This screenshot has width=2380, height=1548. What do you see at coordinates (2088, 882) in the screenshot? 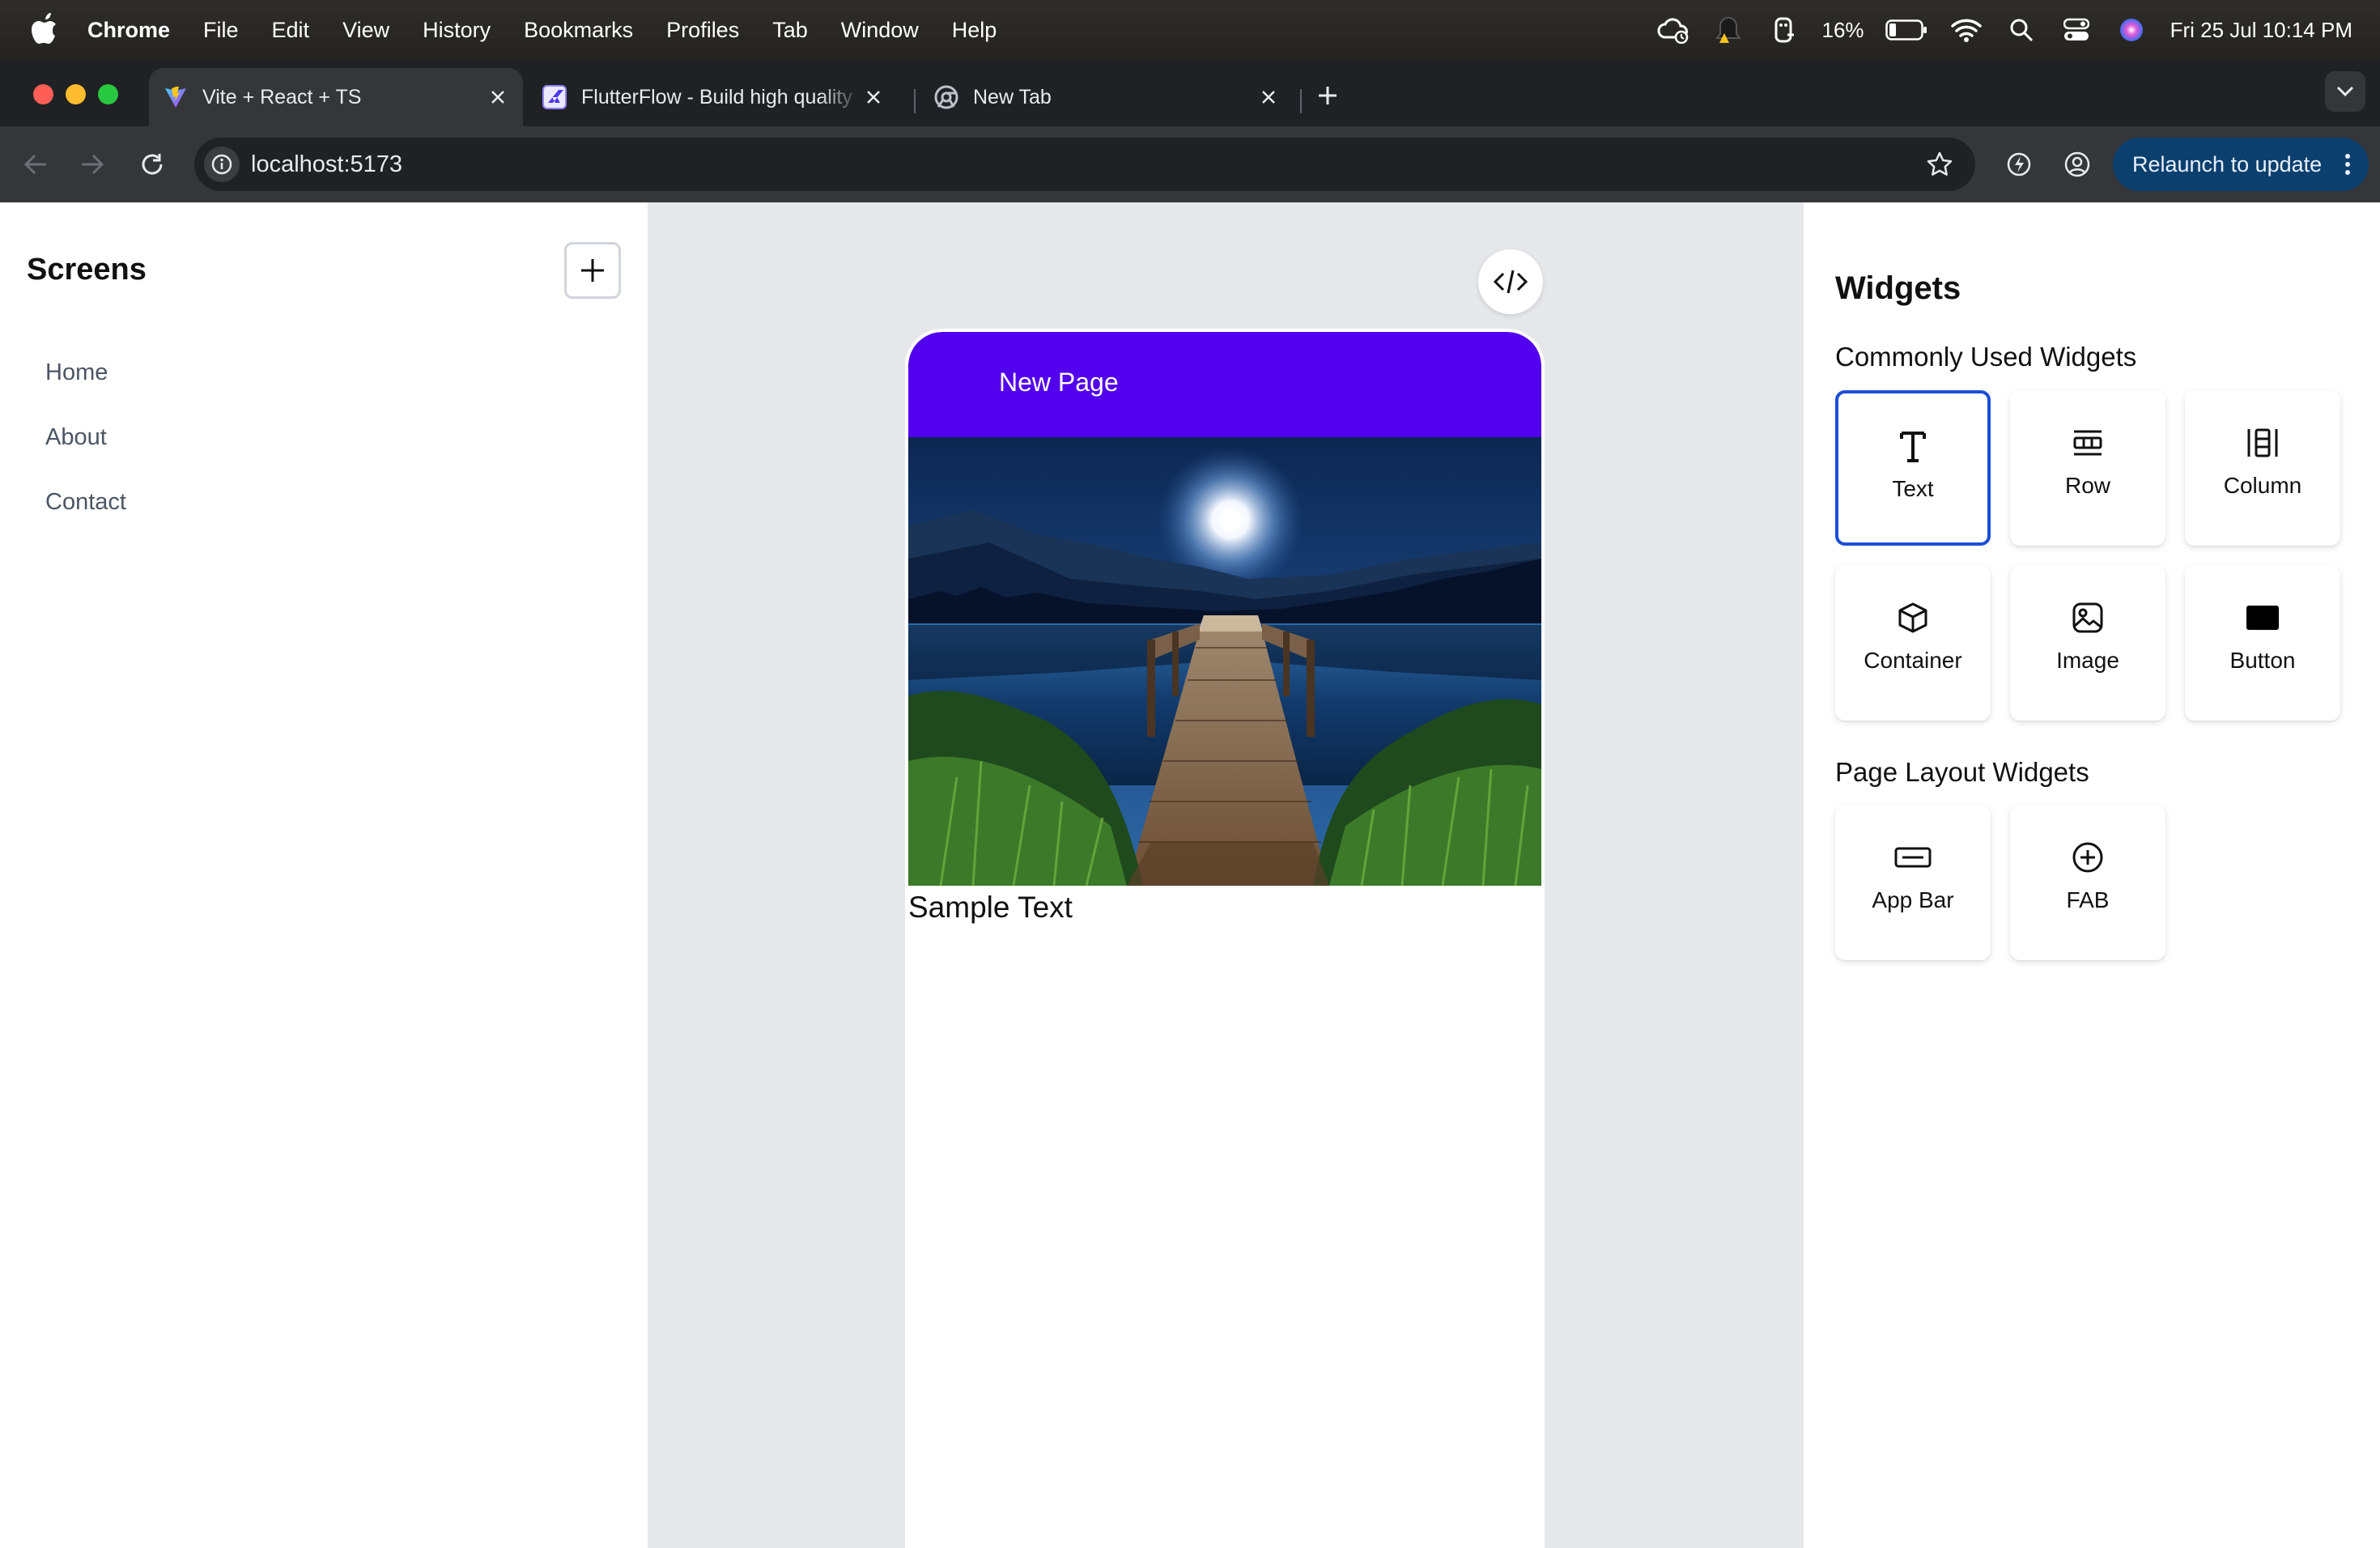
I see `widget-fab: FAB` at bounding box center [2088, 882].